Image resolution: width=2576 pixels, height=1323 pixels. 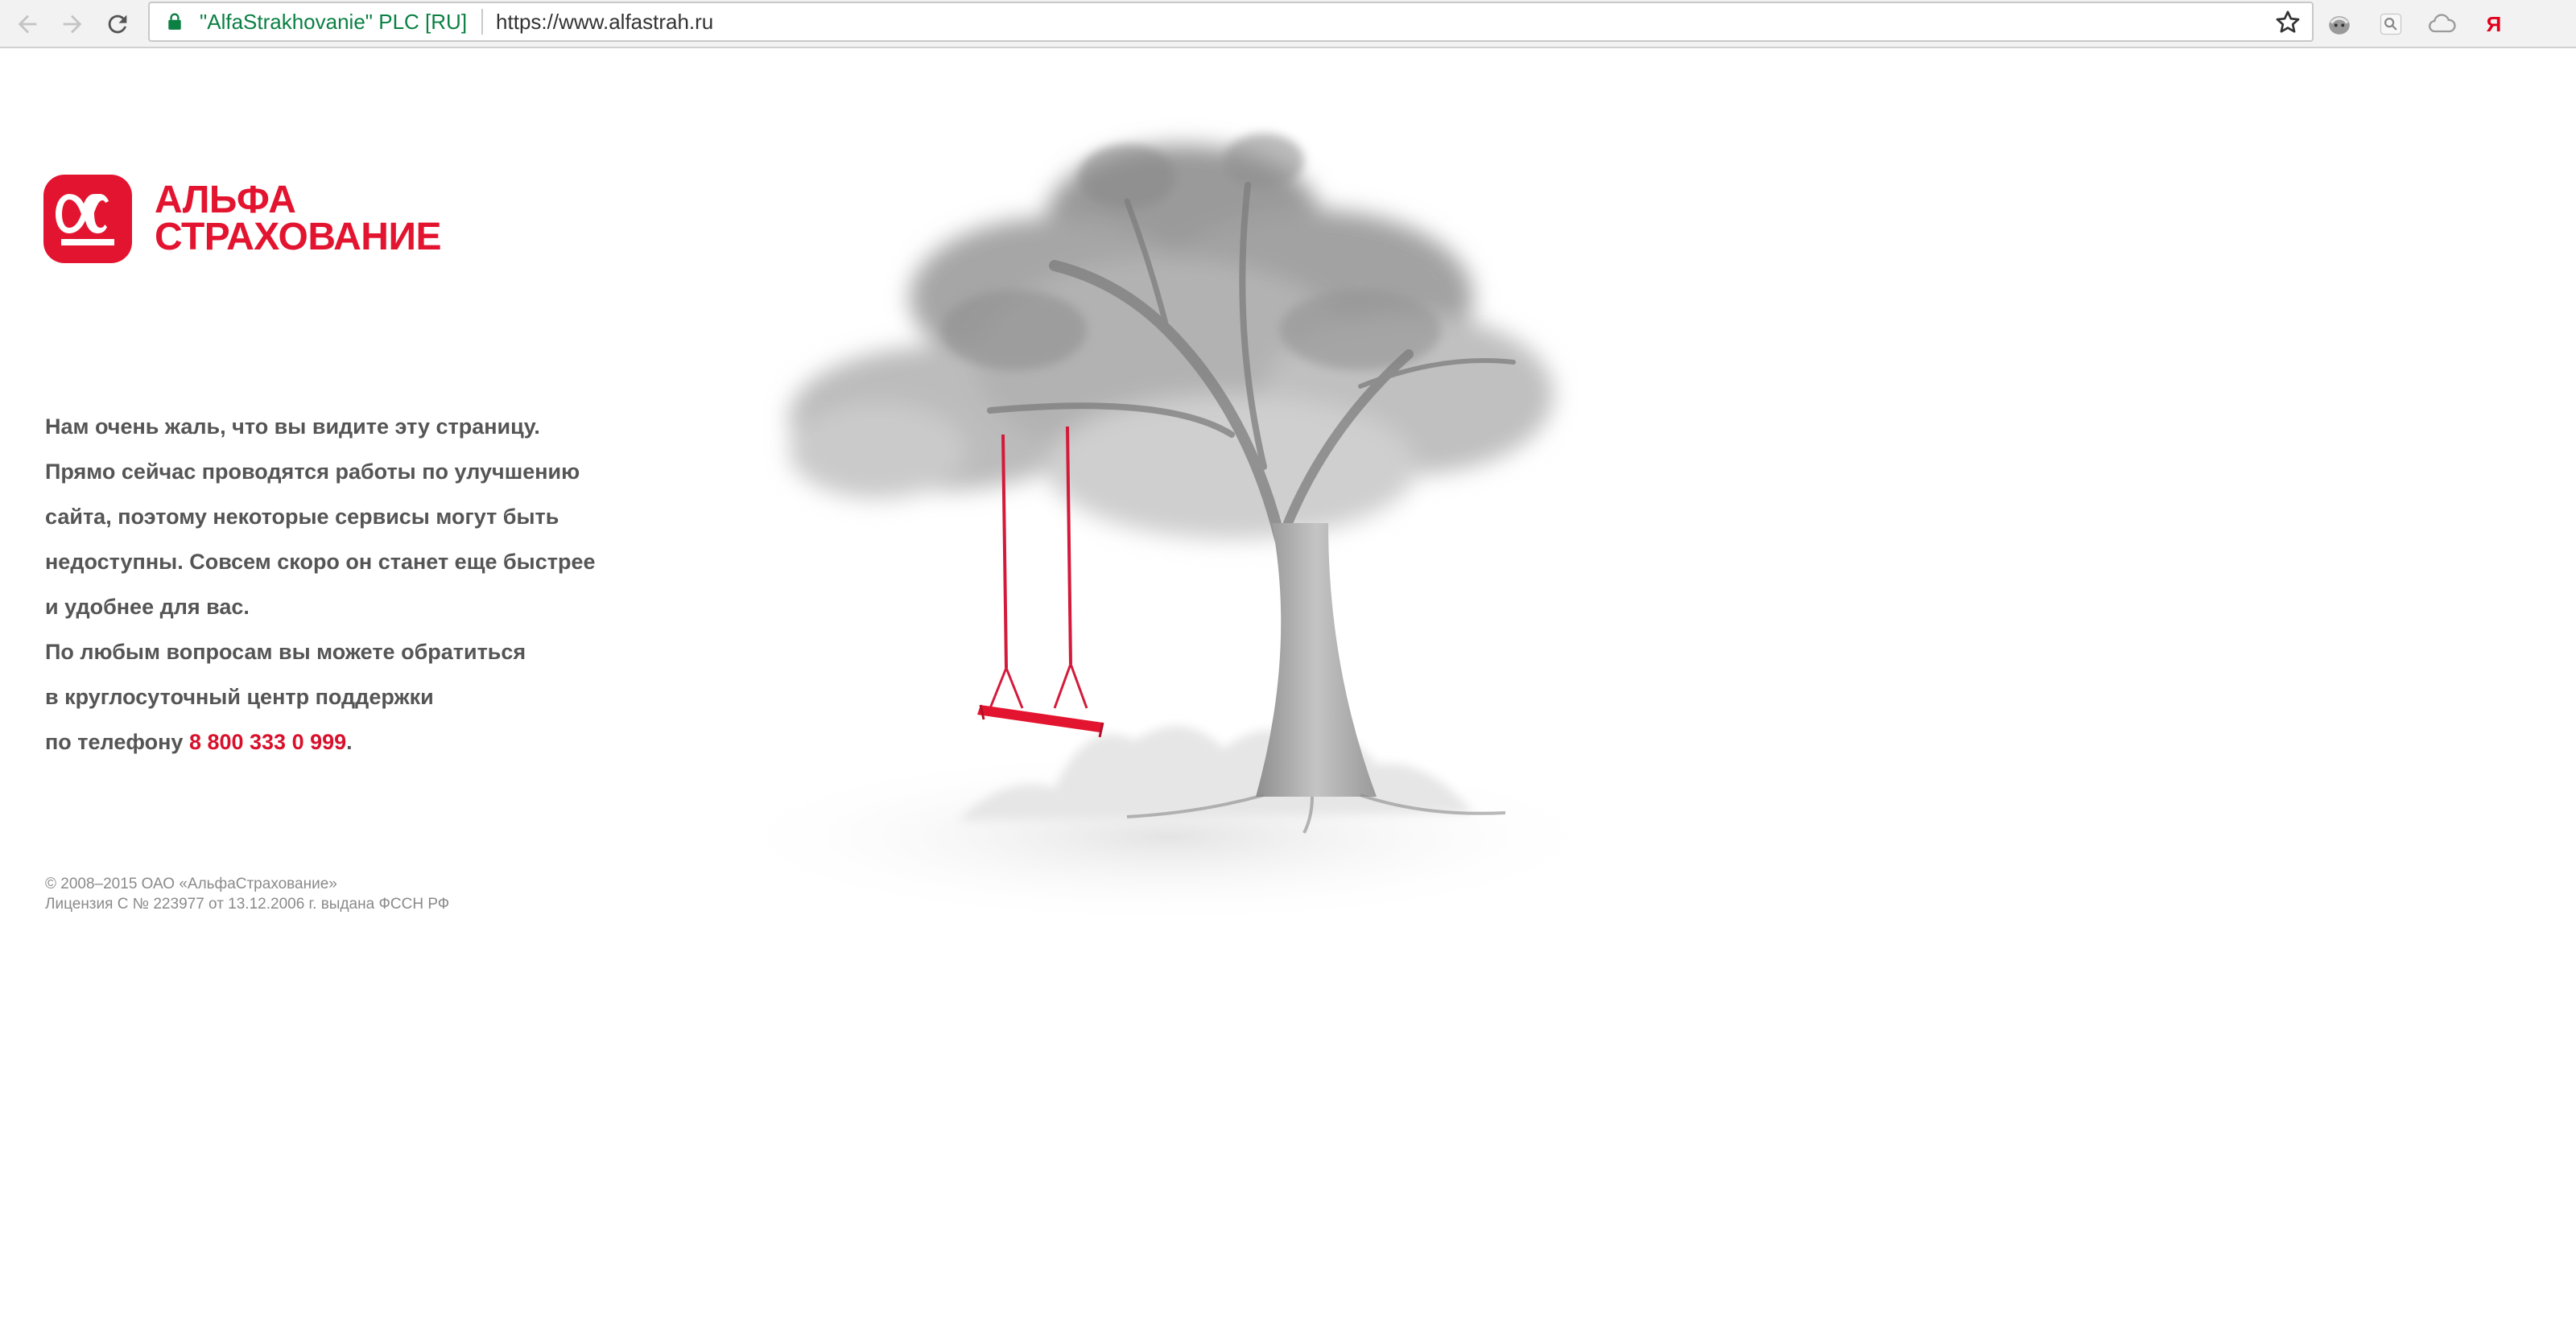 What do you see at coordinates (191, 884) in the screenshot?
I see `copyright-text: © 2008–2015 ОАО «АльфаСтрахование»` at bounding box center [191, 884].